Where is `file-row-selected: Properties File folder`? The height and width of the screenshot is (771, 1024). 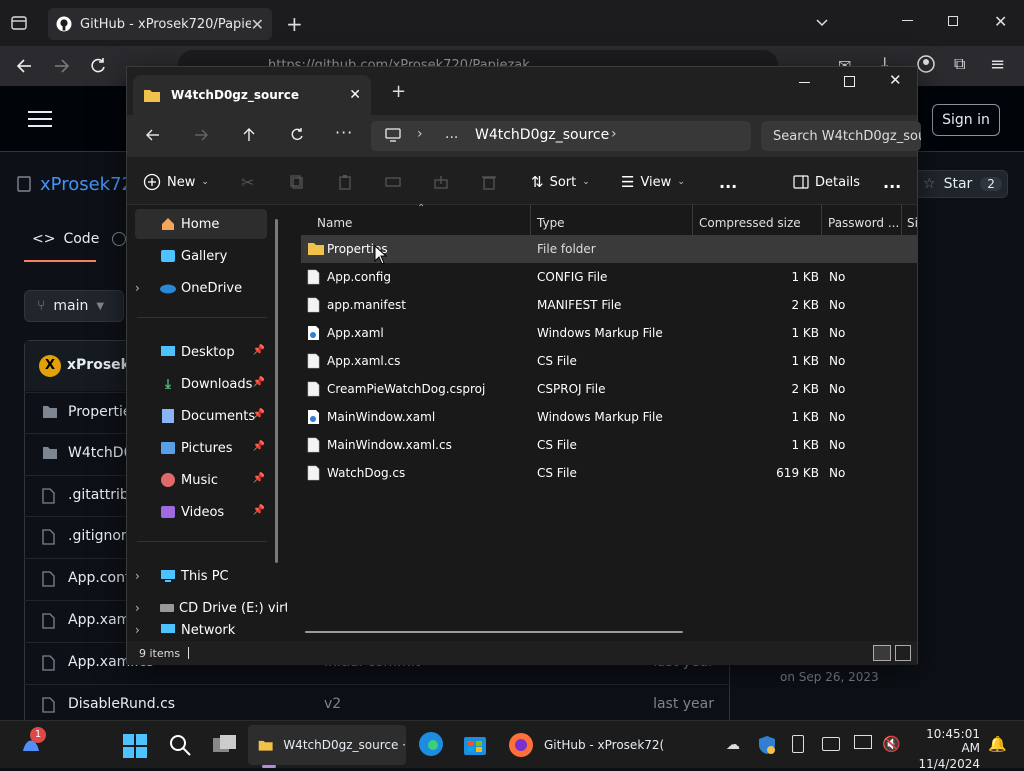
file-row-selected: Properties File folder is located at coordinates (609, 249).